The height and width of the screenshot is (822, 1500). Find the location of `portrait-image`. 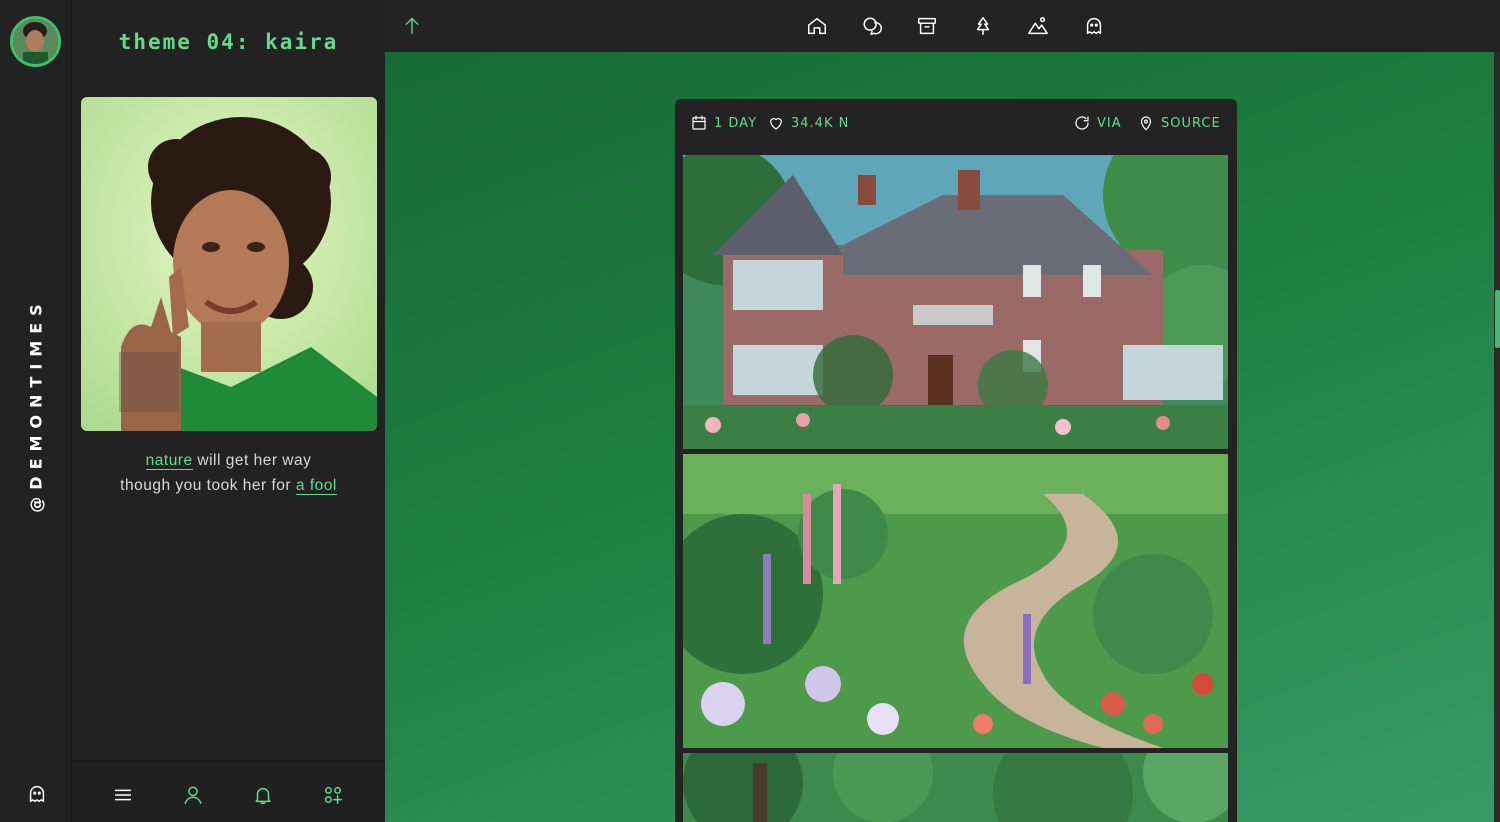

portrait-image is located at coordinates (229, 264).